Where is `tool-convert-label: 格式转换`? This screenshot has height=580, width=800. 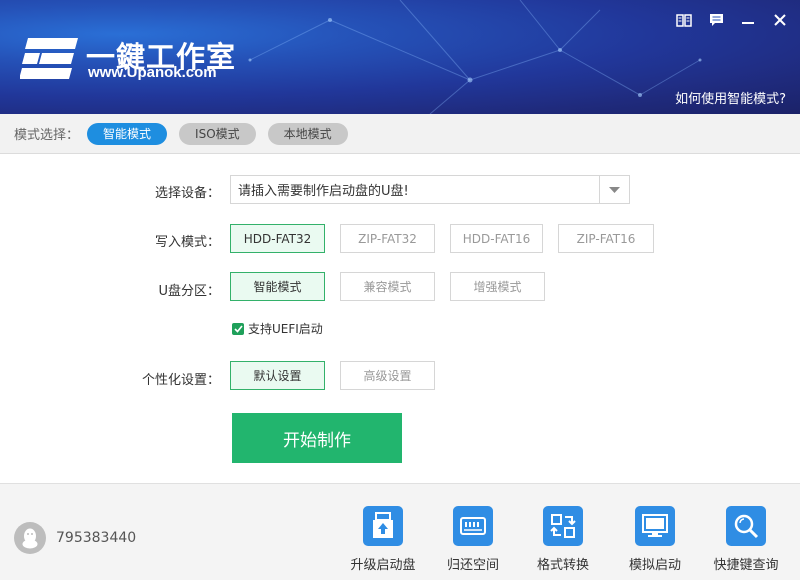 tool-convert-label: 格式转换 is located at coordinates (562, 565).